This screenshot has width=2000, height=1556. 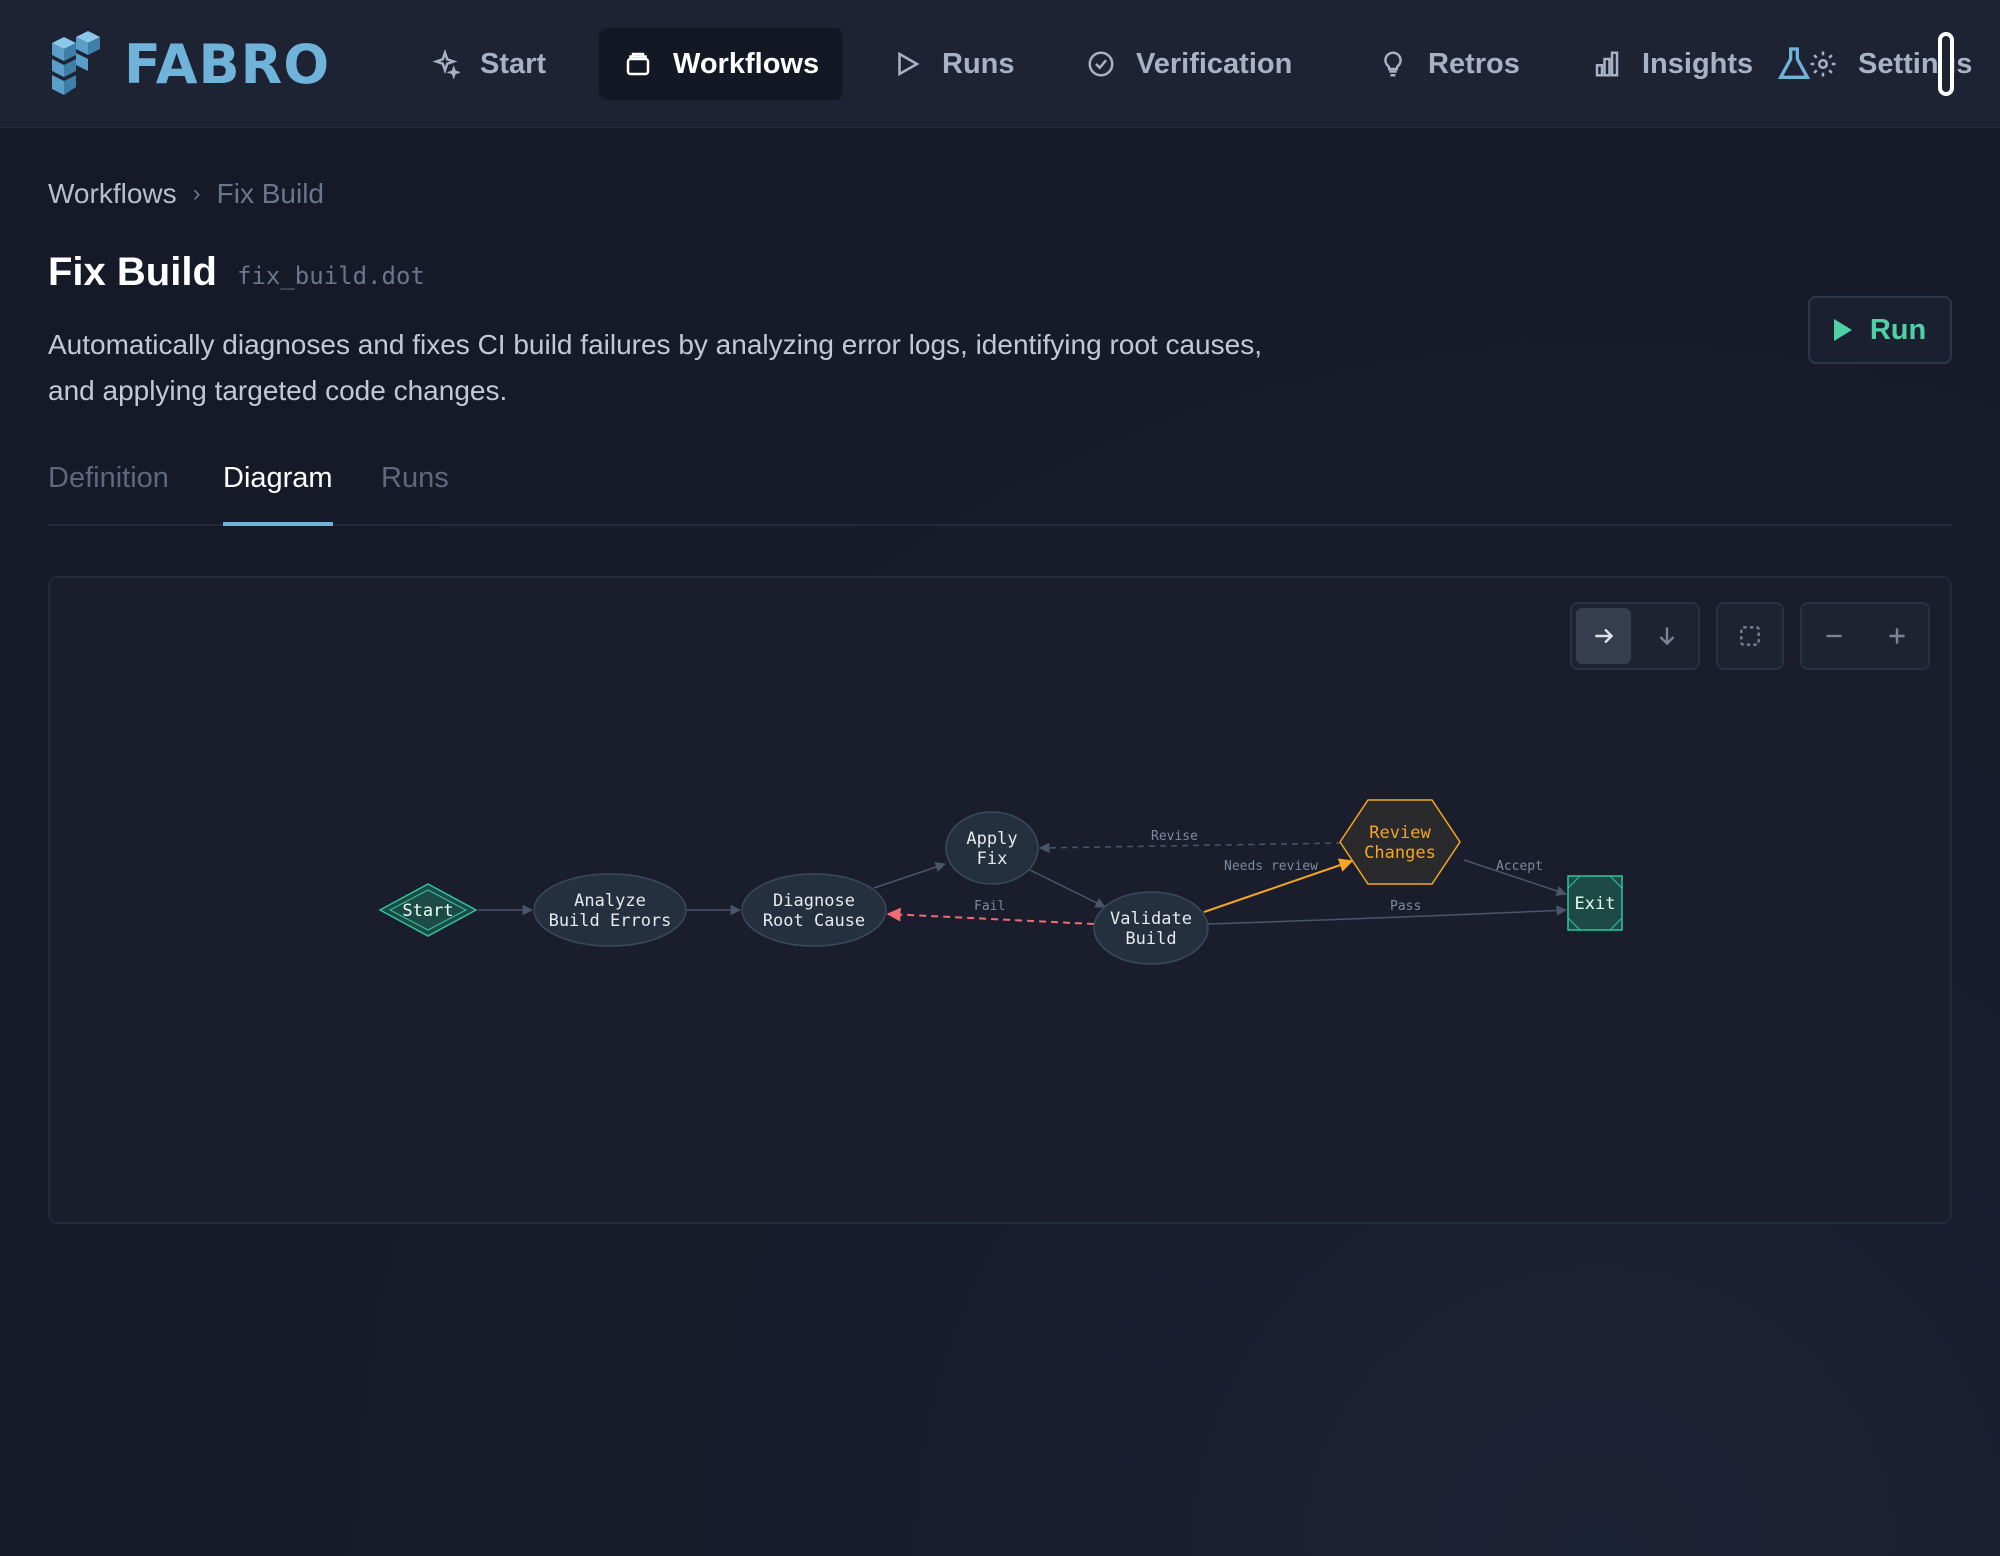 What do you see at coordinates (814, 901) in the screenshot?
I see `svg-text: Diagnose` at bounding box center [814, 901].